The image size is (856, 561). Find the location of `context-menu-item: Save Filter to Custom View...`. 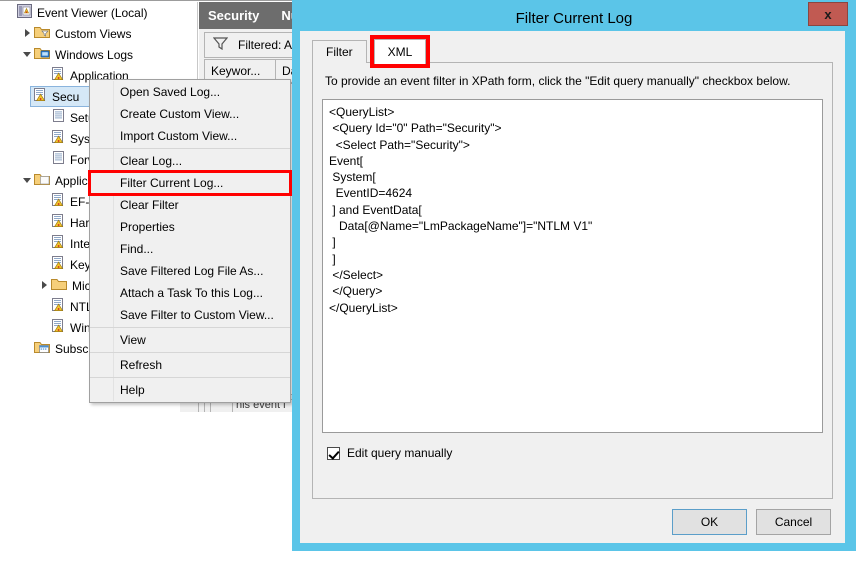

context-menu-item: Save Filter to Custom View... is located at coordinates (190, 315).